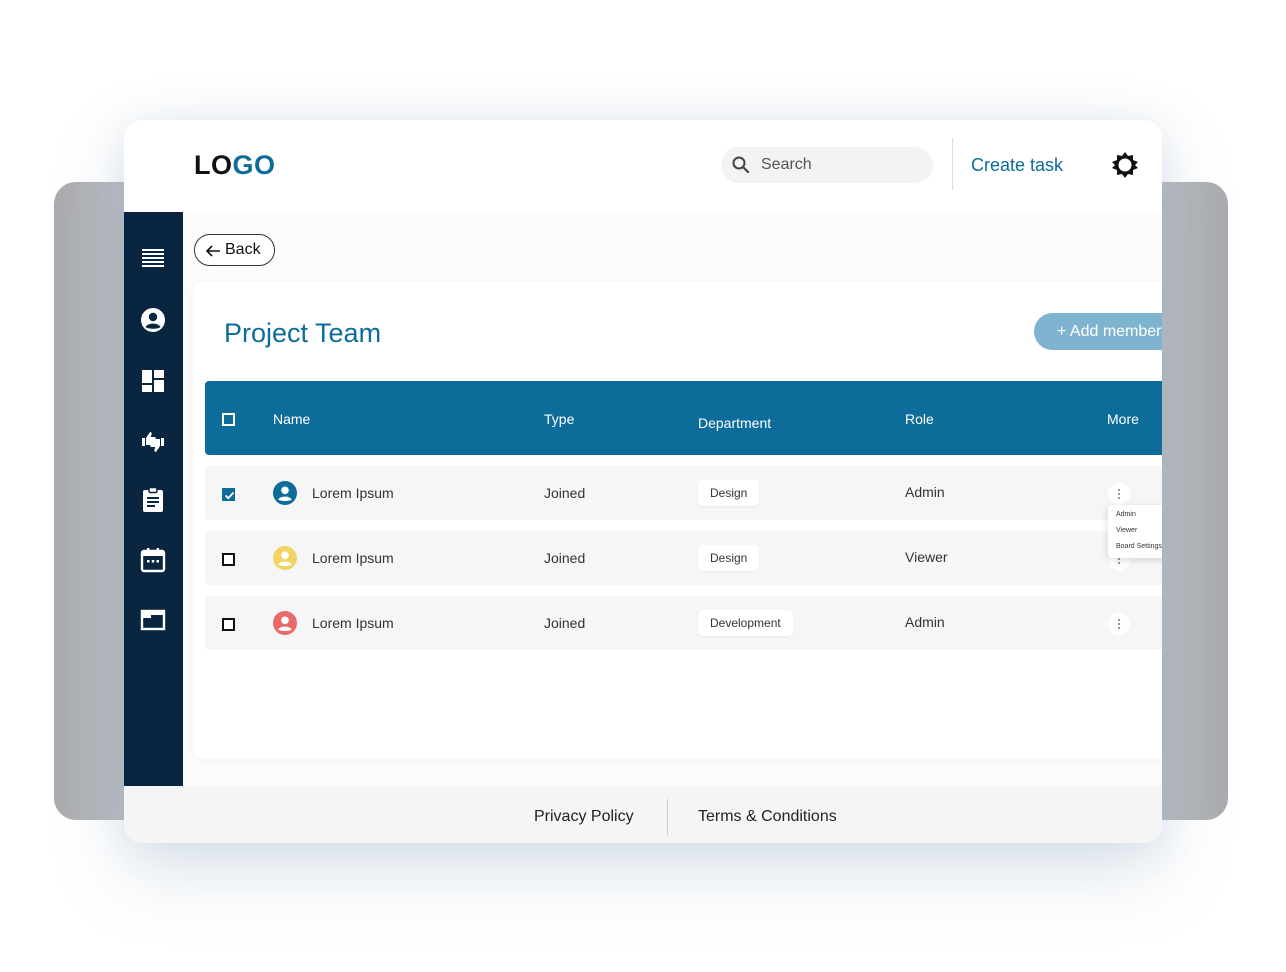 The image size is (1286, 972). I want to click on add-member-button: + Add member, so click(1098, 331).